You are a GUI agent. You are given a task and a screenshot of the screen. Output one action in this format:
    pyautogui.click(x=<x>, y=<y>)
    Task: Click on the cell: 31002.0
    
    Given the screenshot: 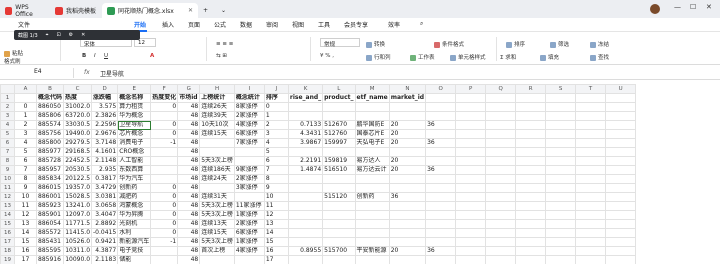 What is the action you would take?
    pyautogui.click(x=78, y=107)
    